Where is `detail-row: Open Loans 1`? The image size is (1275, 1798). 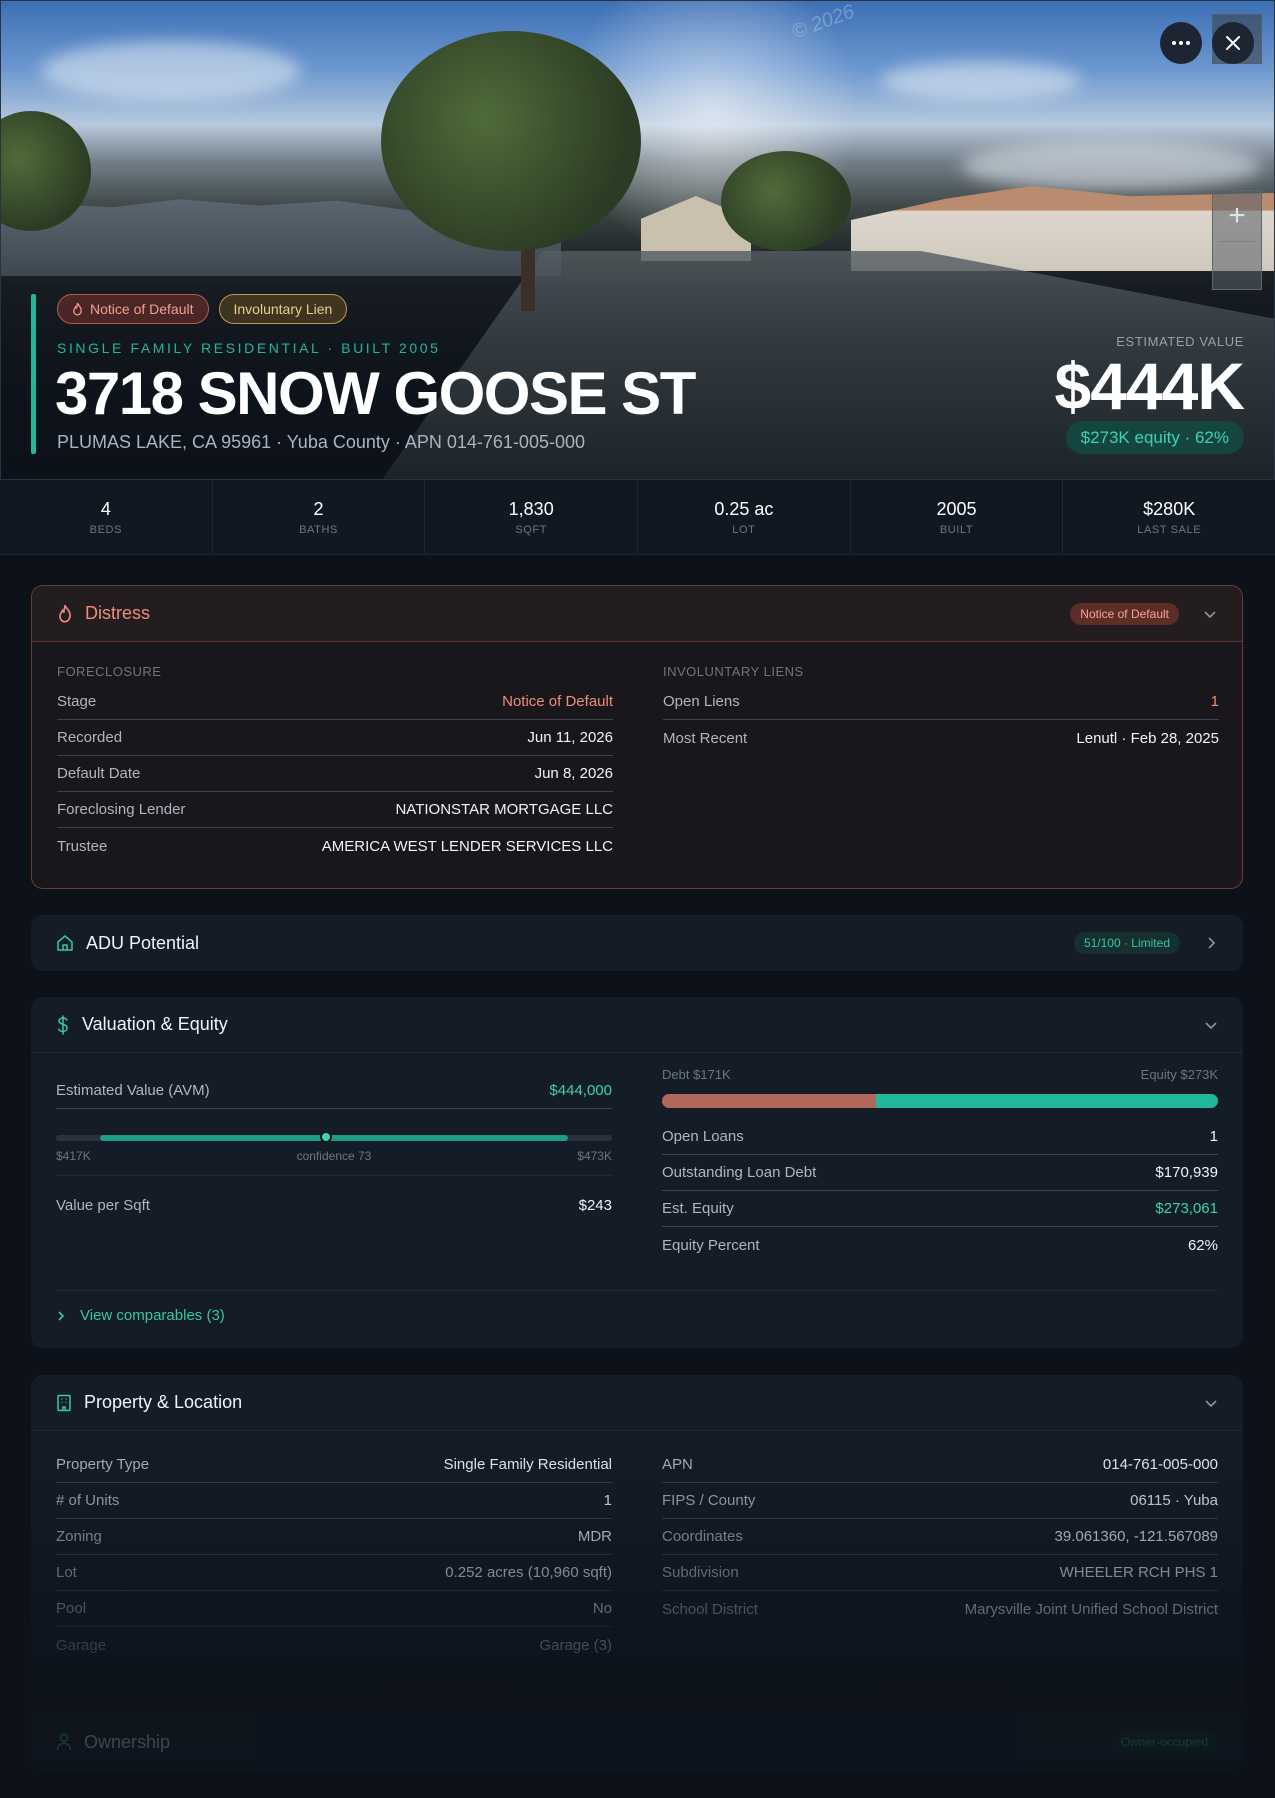 detail-row: Open Loans 1 is located at coordinates (940, 1137).